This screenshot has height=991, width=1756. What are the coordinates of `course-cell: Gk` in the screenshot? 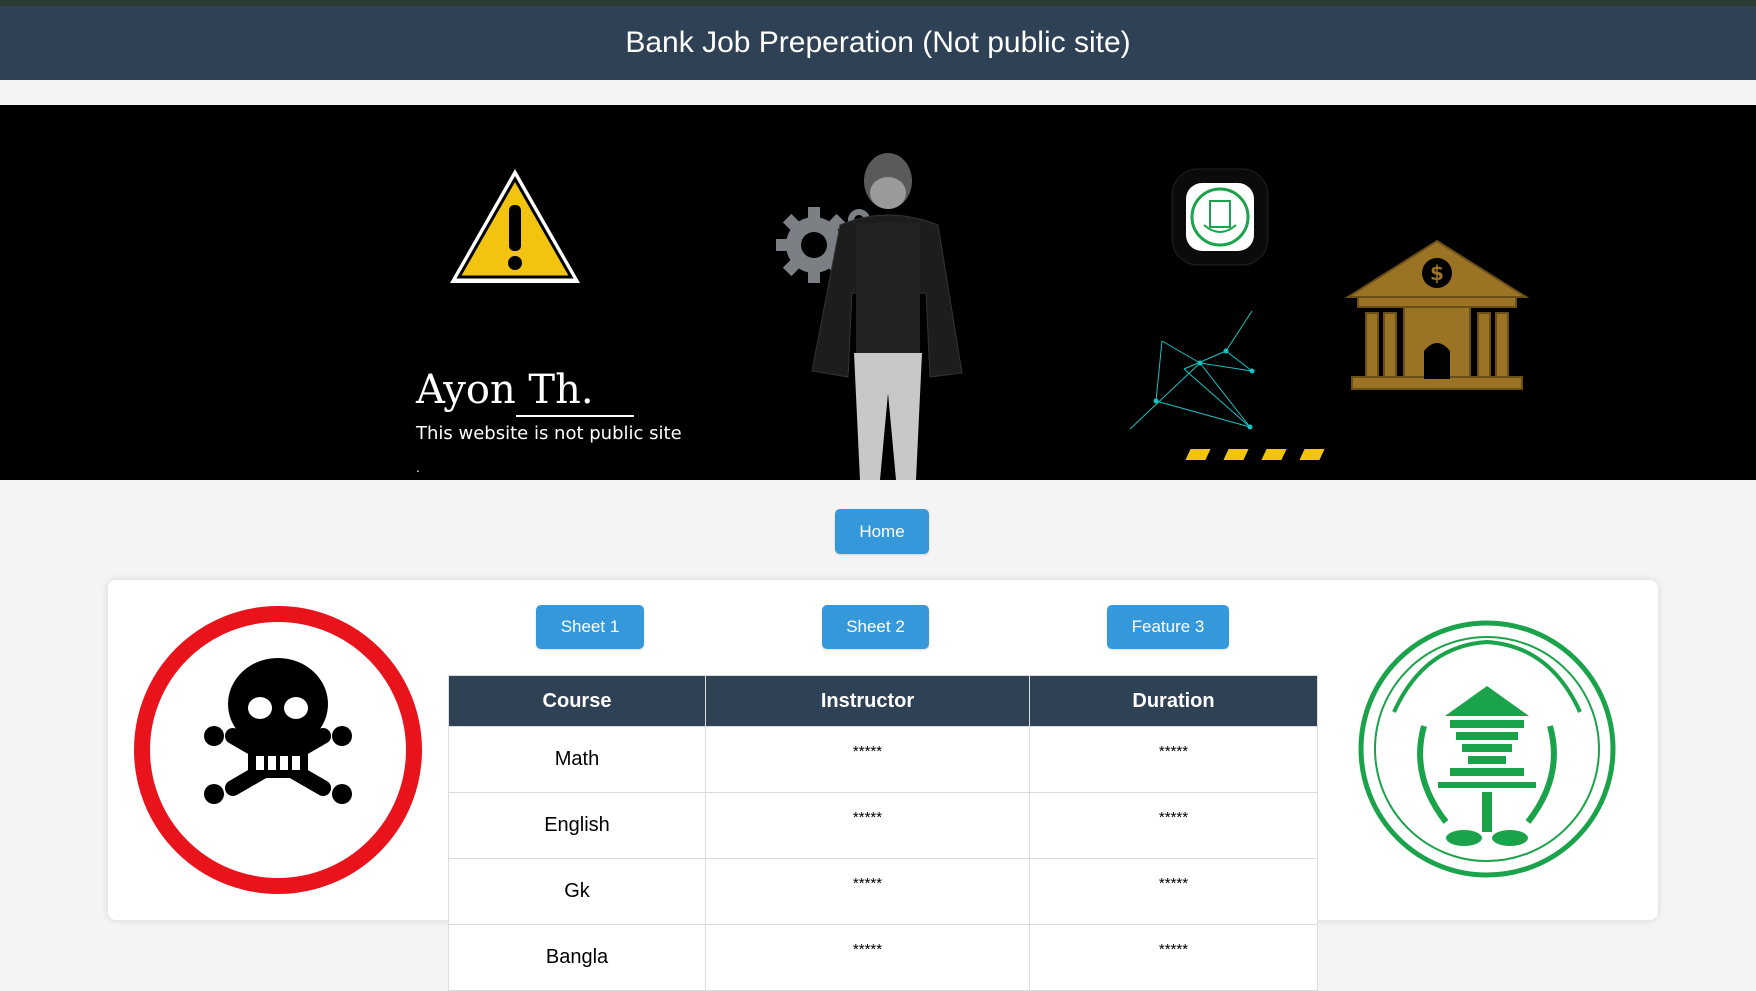 It's located at (577, 891).